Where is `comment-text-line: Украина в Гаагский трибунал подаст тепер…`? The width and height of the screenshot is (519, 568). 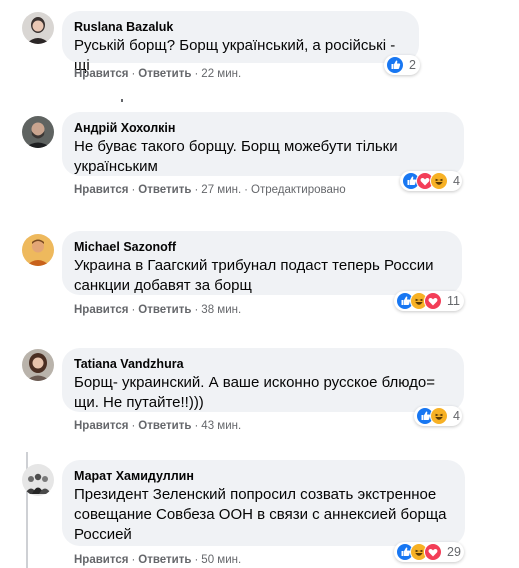
comment-text-line: Украина в Гаагский трибунал подаст тепер… is located at coordinates (254, 265).